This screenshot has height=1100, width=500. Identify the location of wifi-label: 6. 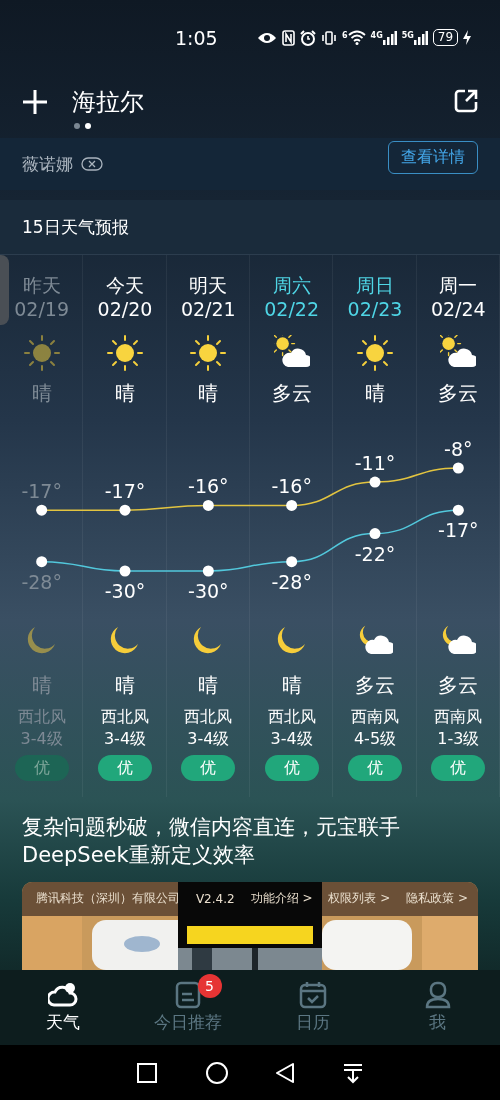
(345, 36).